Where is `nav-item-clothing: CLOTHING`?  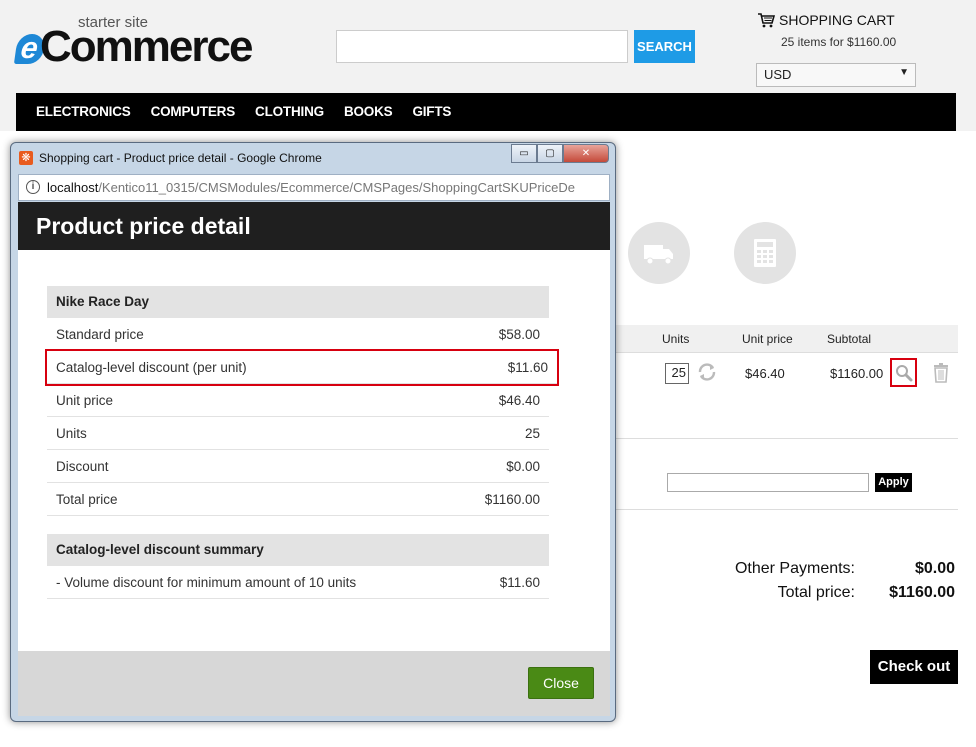 nav-item-clothing: CLOTHING is located at coordinates (289, 112).